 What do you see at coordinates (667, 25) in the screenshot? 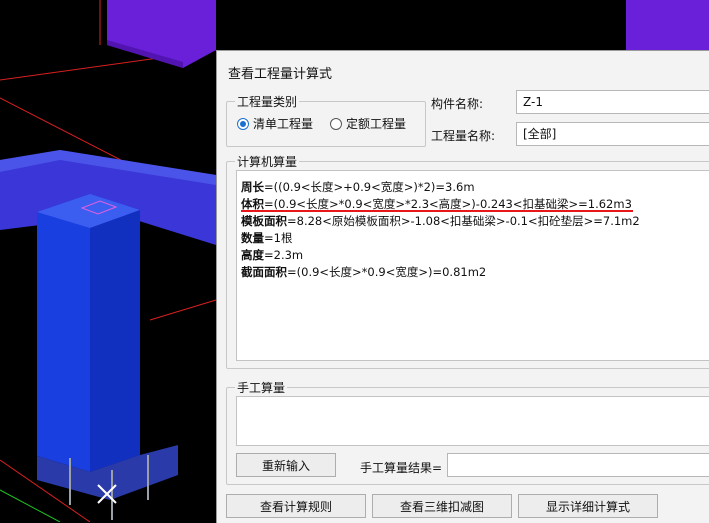
I see `beam-right` at bounding box center [667, 25].